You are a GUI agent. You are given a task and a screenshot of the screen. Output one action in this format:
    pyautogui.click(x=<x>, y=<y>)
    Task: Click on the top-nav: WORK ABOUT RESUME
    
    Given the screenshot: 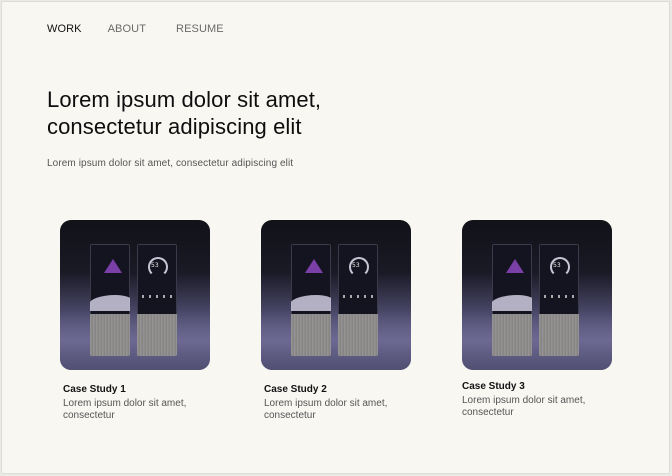 What is the action you would take?
    pyautogui.click(x=135, y=29)
    